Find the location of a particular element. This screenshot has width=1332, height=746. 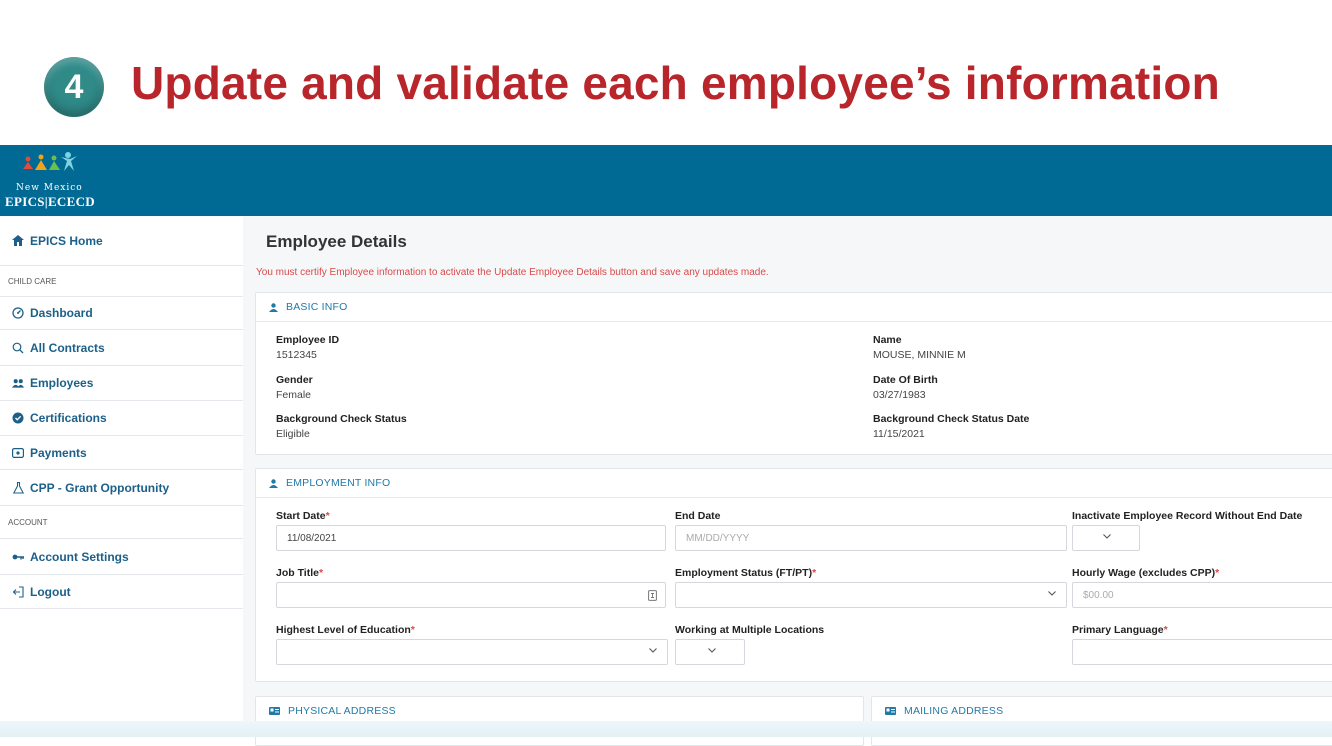

name-label: Name is located at coordinates (887, 340).